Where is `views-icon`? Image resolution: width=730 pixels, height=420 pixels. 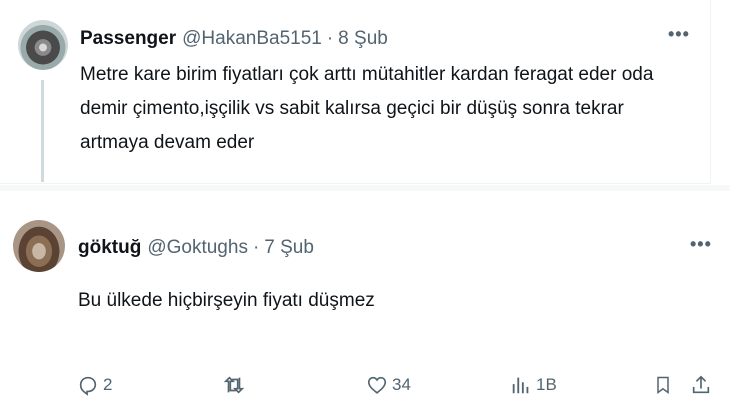
views-icon is located at coordinates (520, 385).